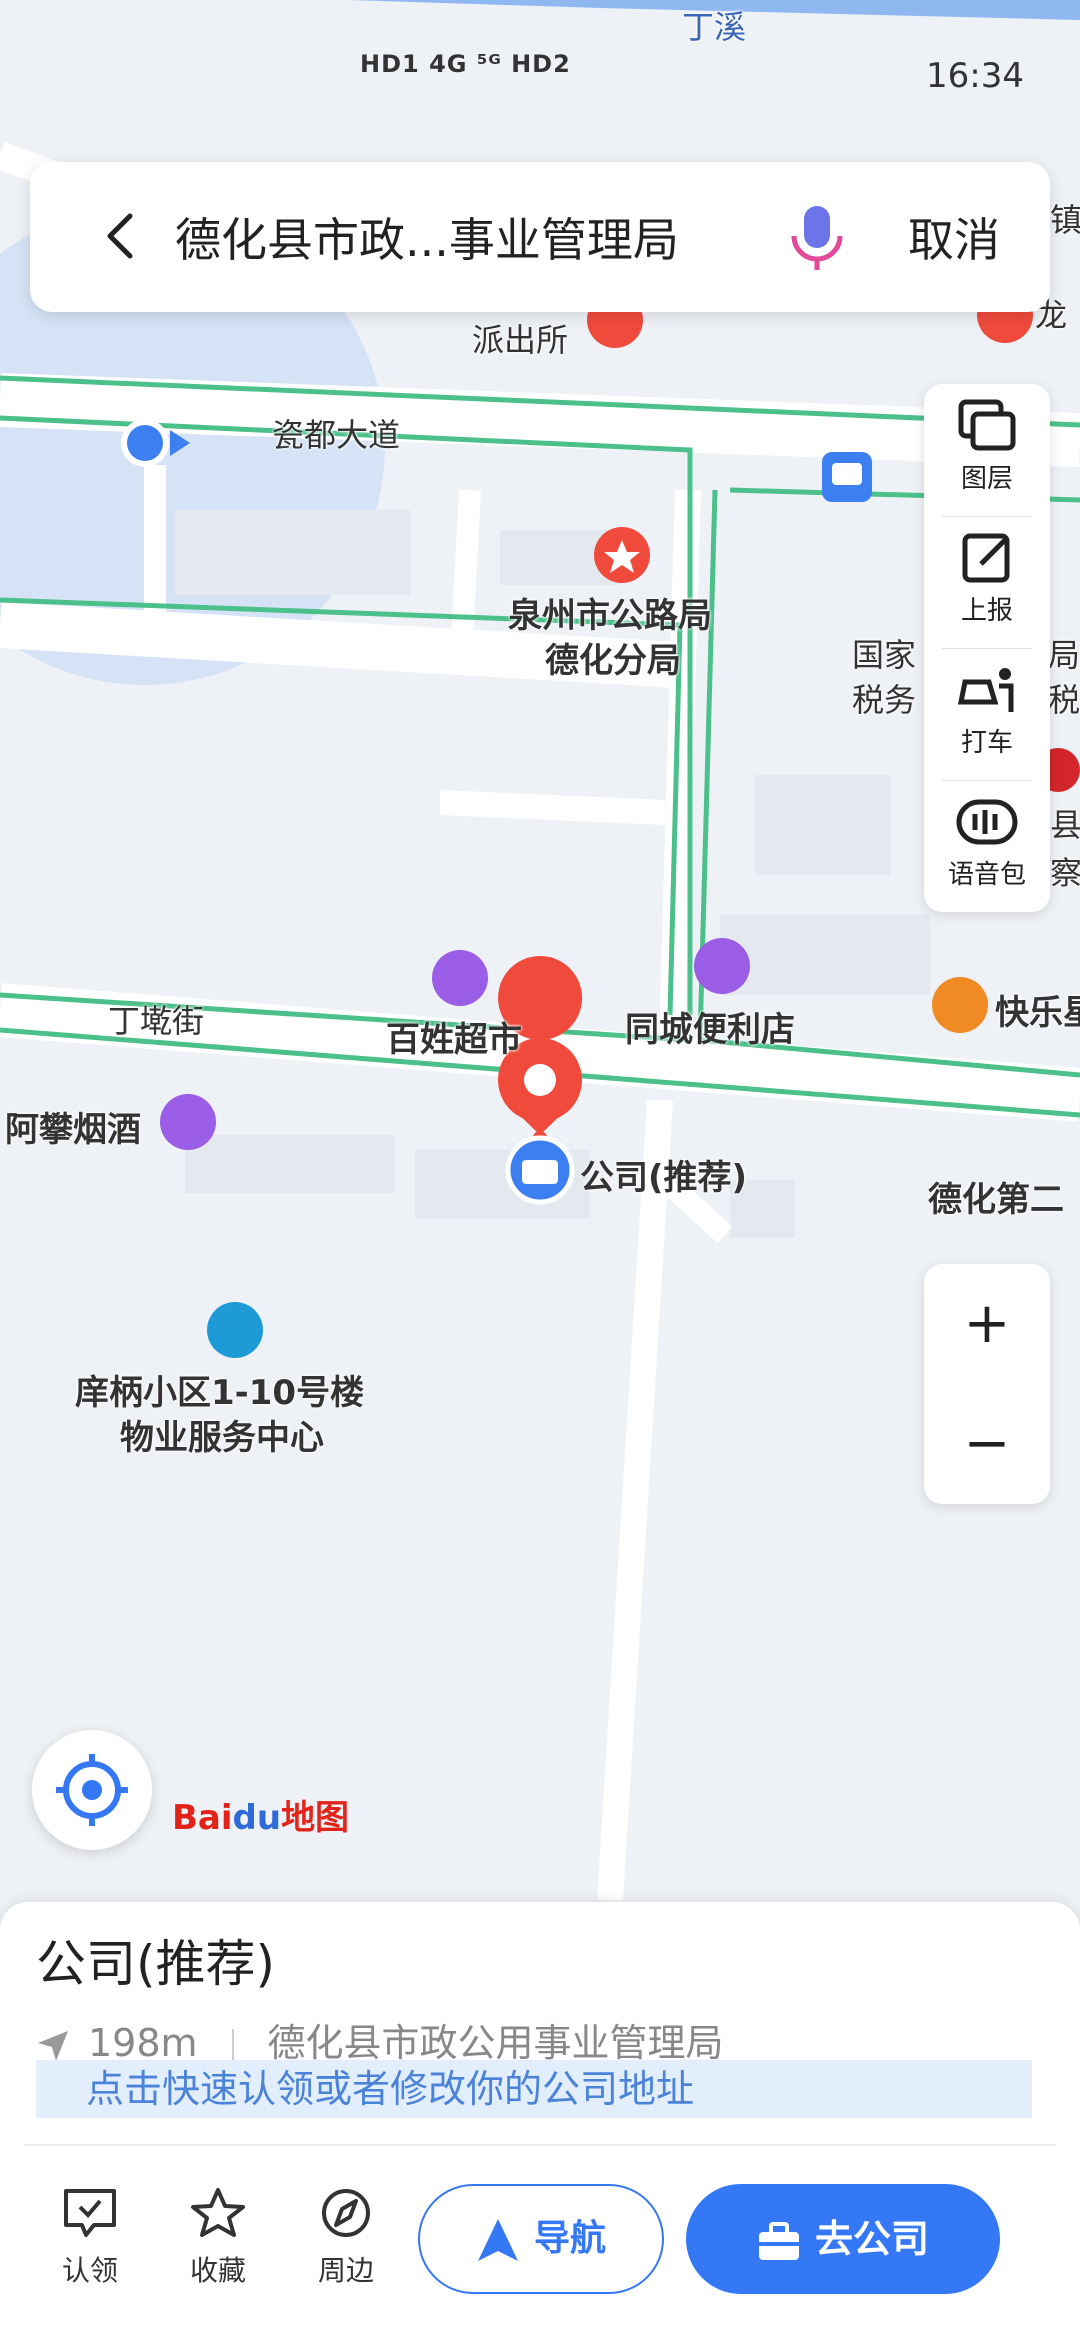 The image size is (1080, 2340). What do you see at coordinates (714, 27) in the screenshot?
I see `river-label: 丁溪` at bounding box center [714, 27].